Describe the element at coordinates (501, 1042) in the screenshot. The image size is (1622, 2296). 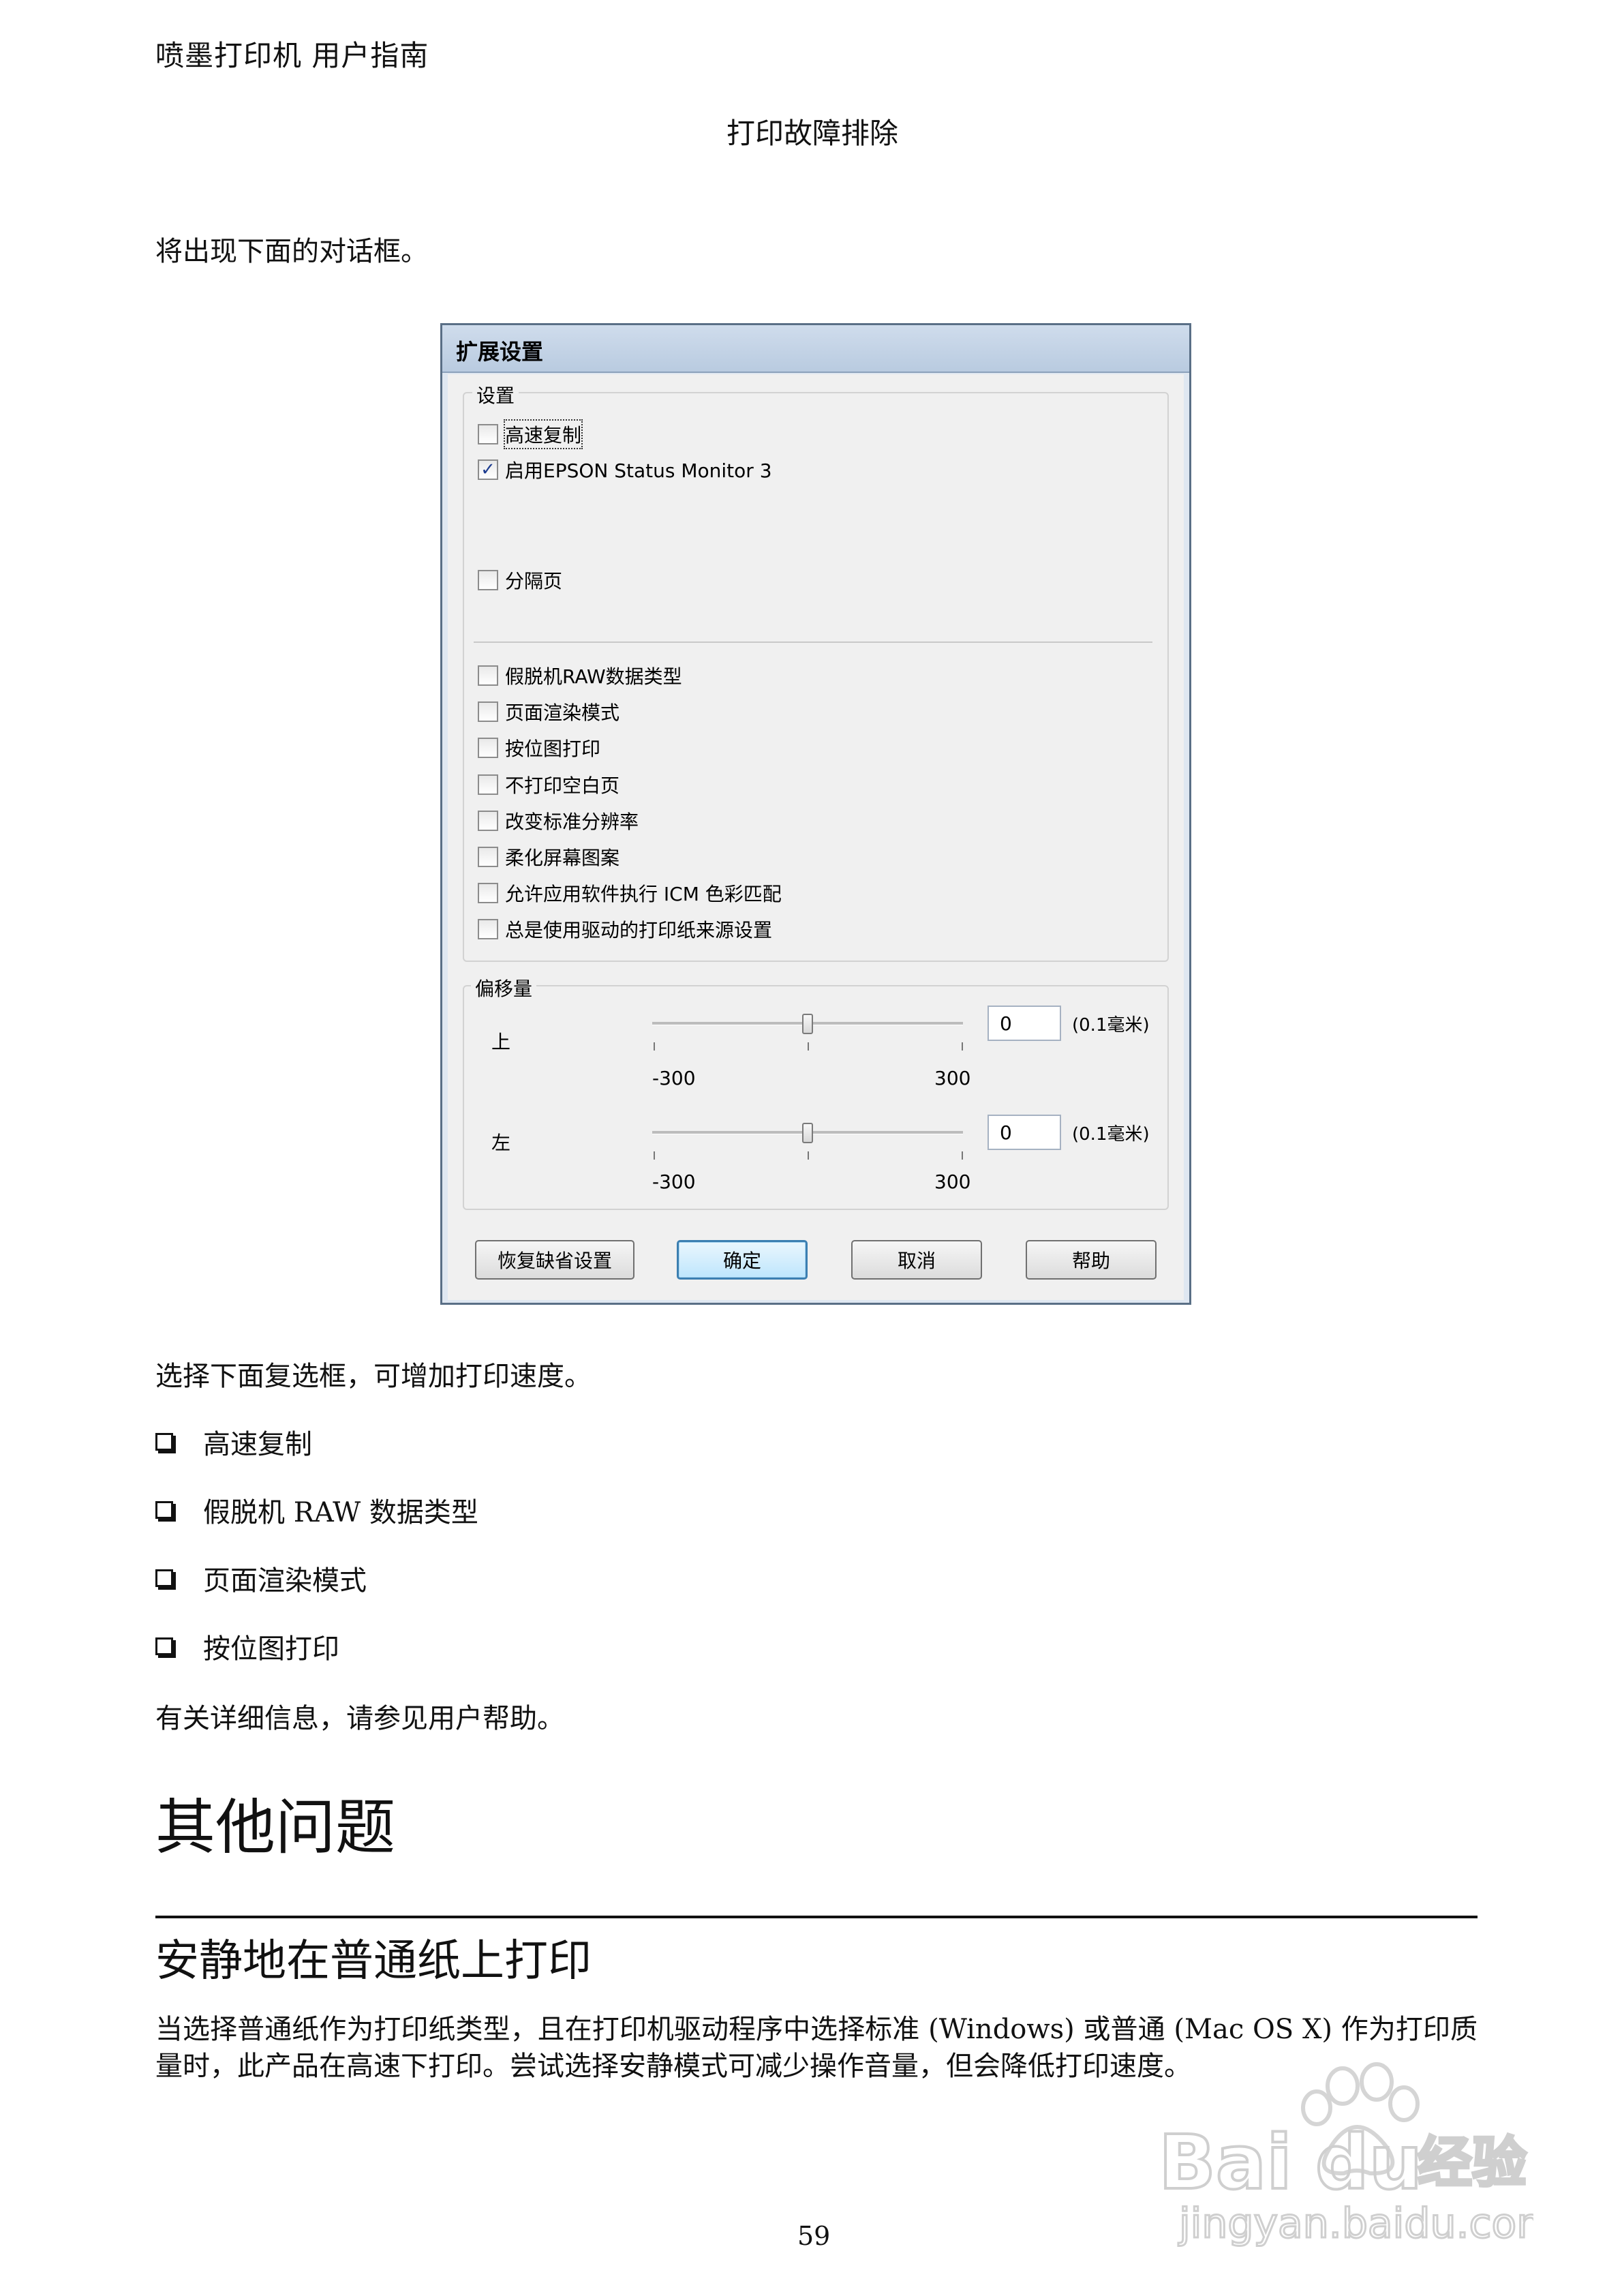
I see `slider-label-top: 上` at that location.